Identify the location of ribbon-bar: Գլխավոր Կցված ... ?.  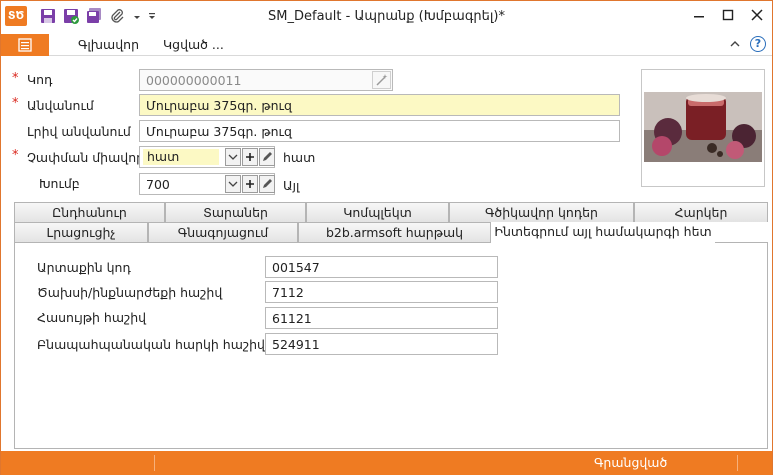
(386, 45).